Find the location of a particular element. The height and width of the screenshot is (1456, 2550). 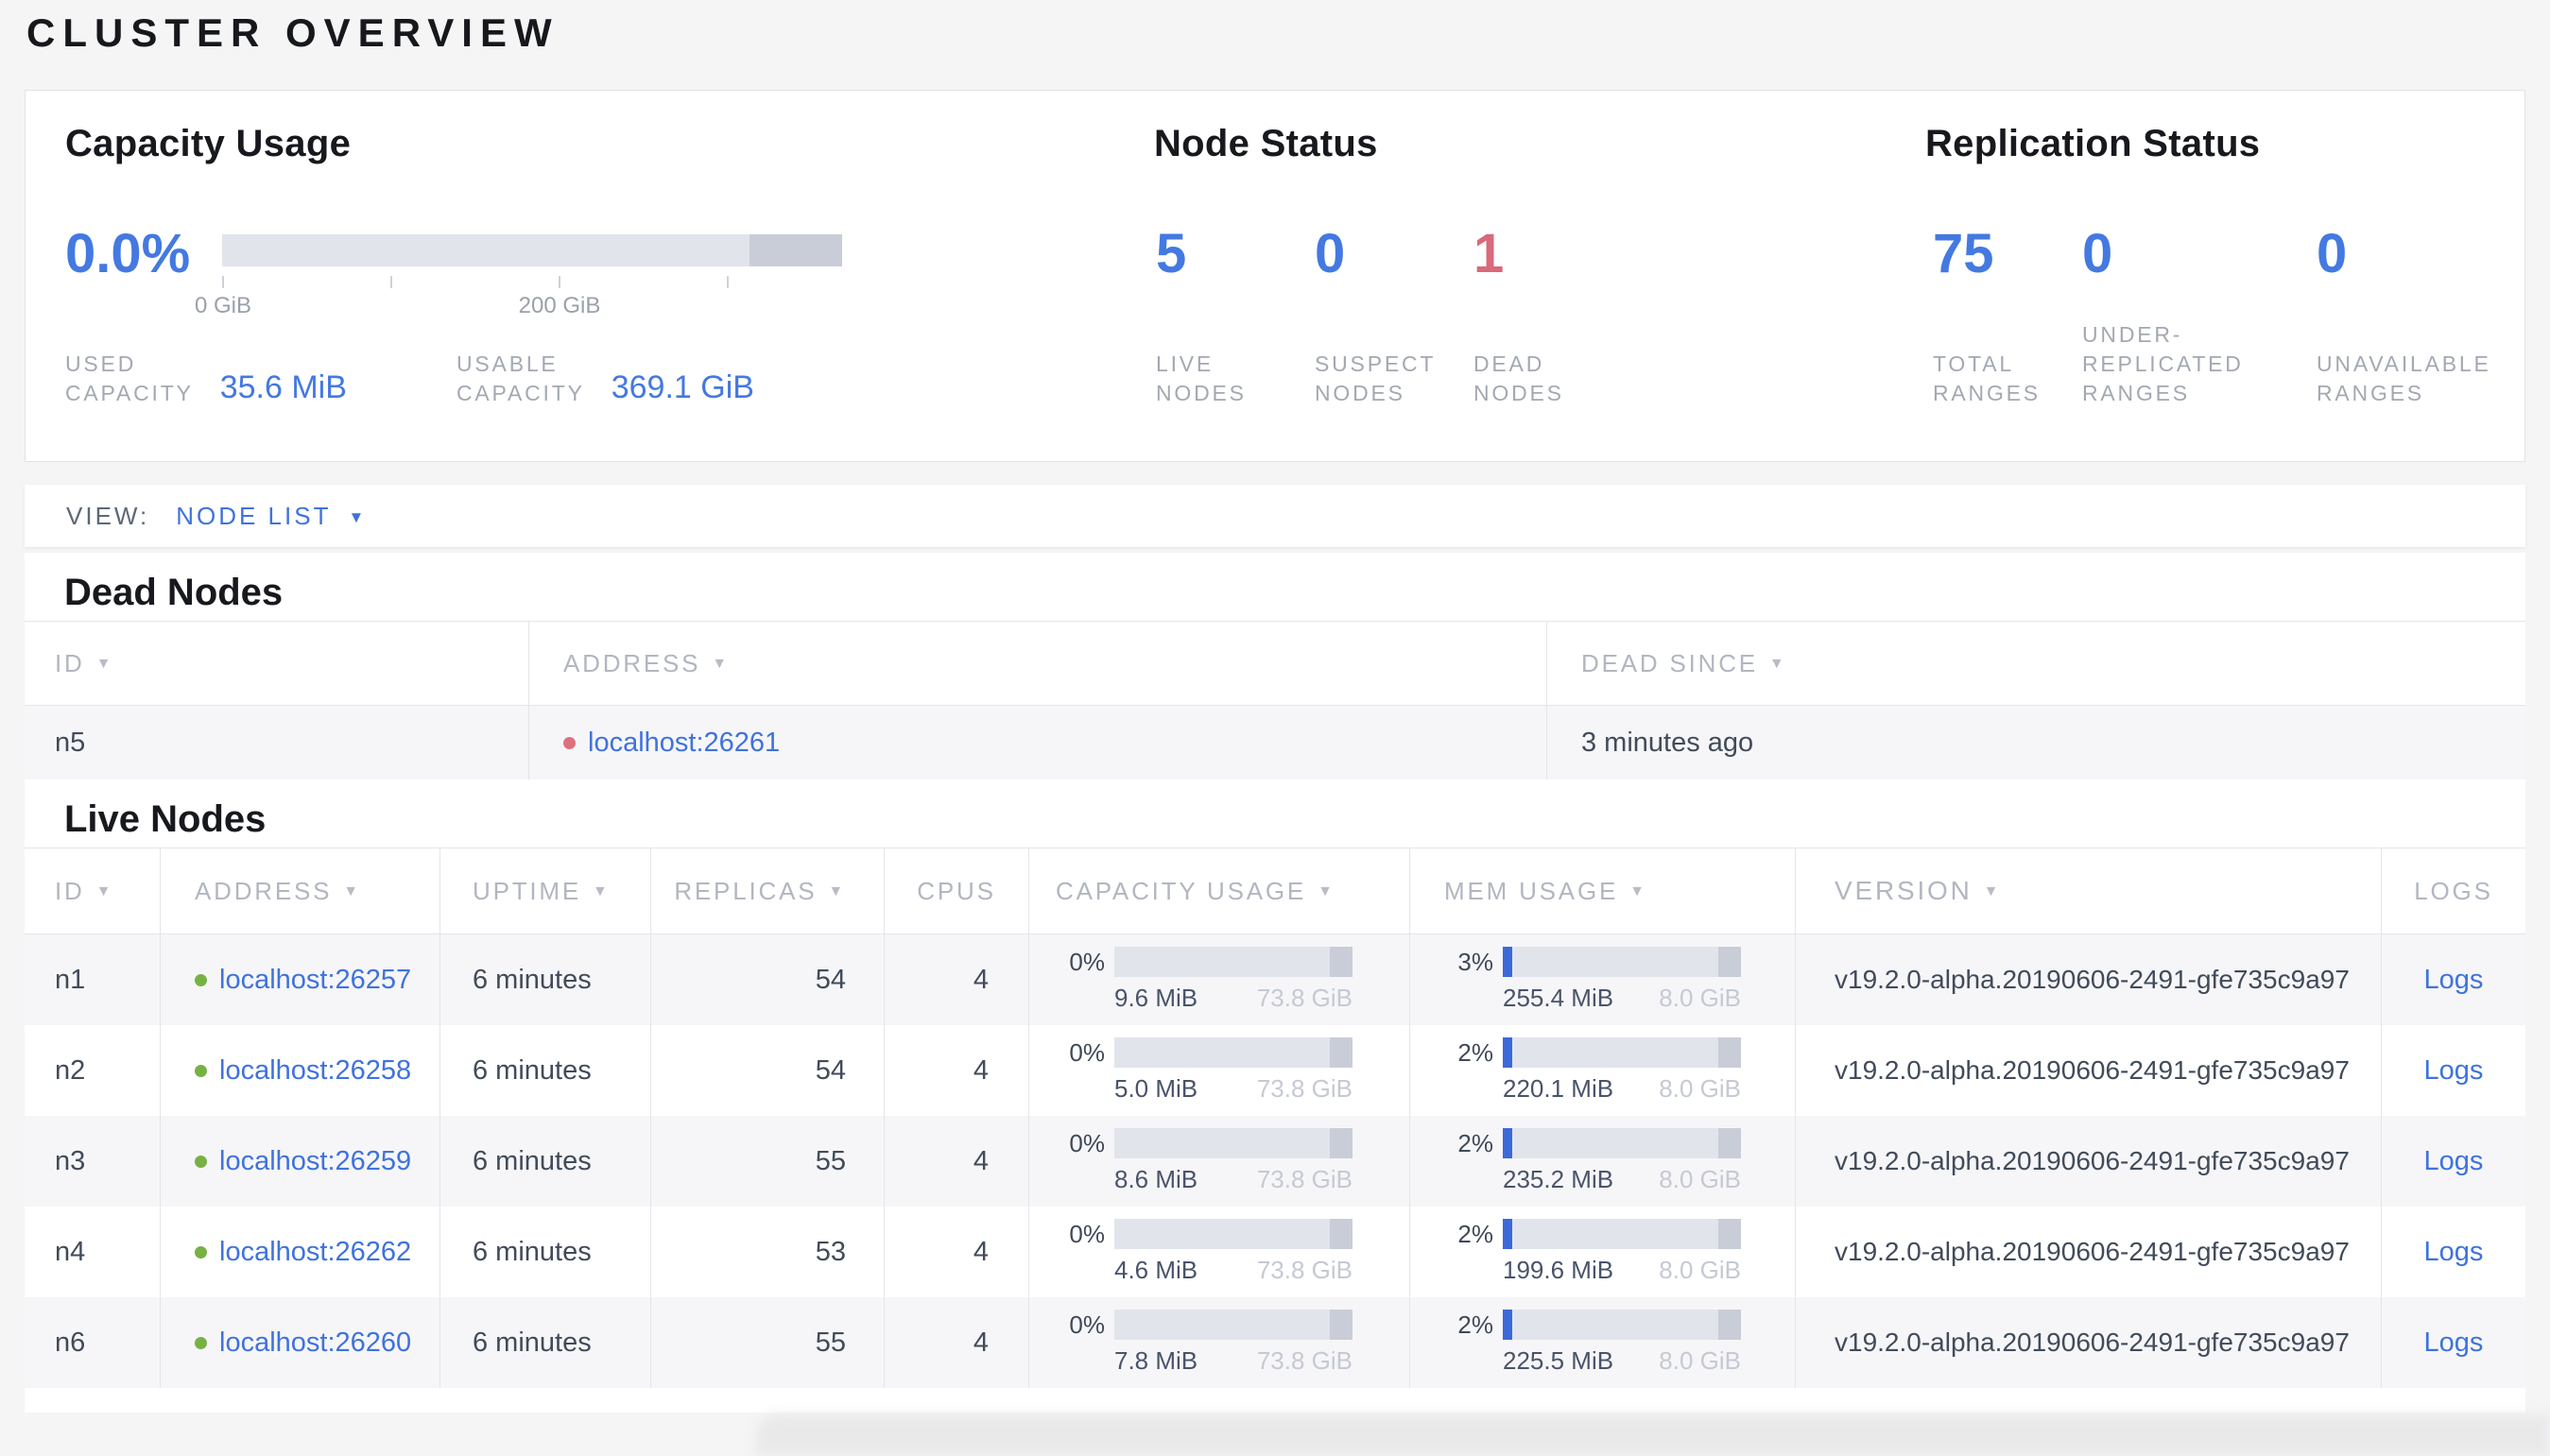

node-address-cell: localhost:26262 is located at coordinates (300, 1252).